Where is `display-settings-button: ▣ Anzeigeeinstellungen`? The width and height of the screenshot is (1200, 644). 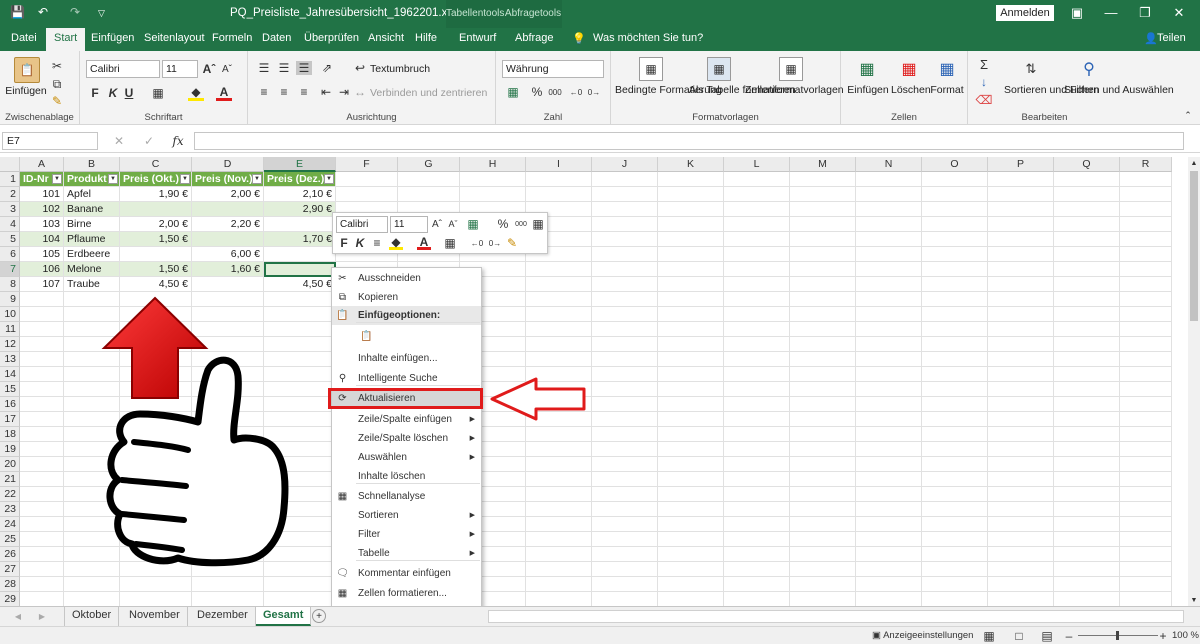
display-settings-button: ▣ Anzeigeeinstellungen is located at coordinates (922, 635).